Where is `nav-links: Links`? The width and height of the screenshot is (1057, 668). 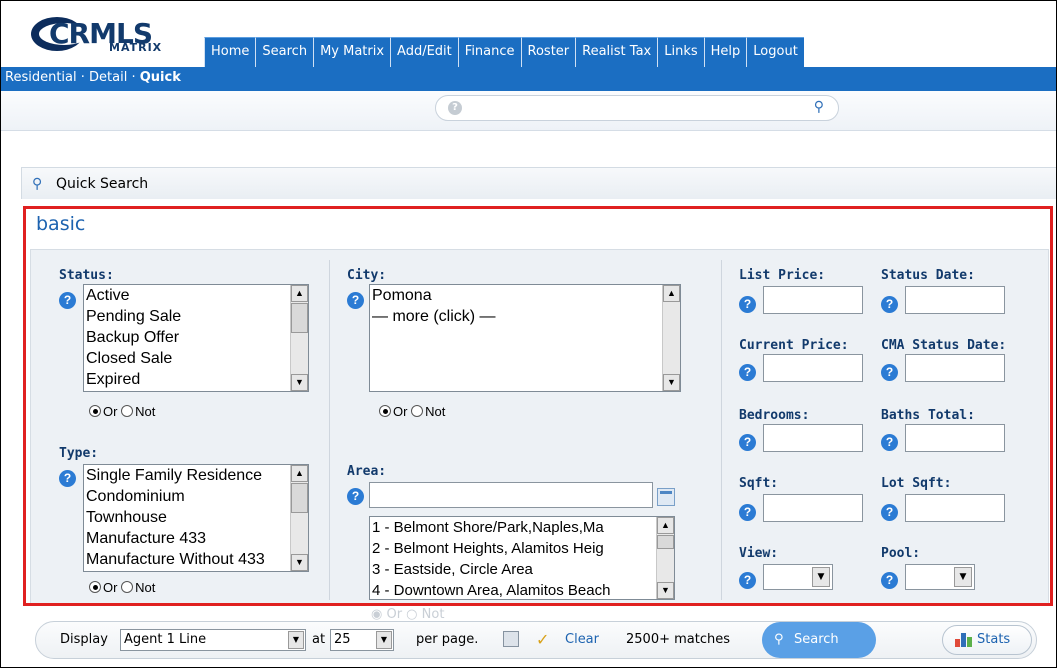
nav-links: Links is located at coordinates (680, 52).